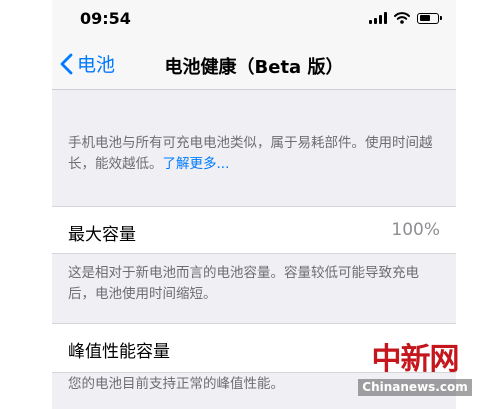 The image size is (500, 409). Describe the element at coordinates (254, 348) in the screenshot. I see `peak-performance-row: 峰值性能容量` at that location.